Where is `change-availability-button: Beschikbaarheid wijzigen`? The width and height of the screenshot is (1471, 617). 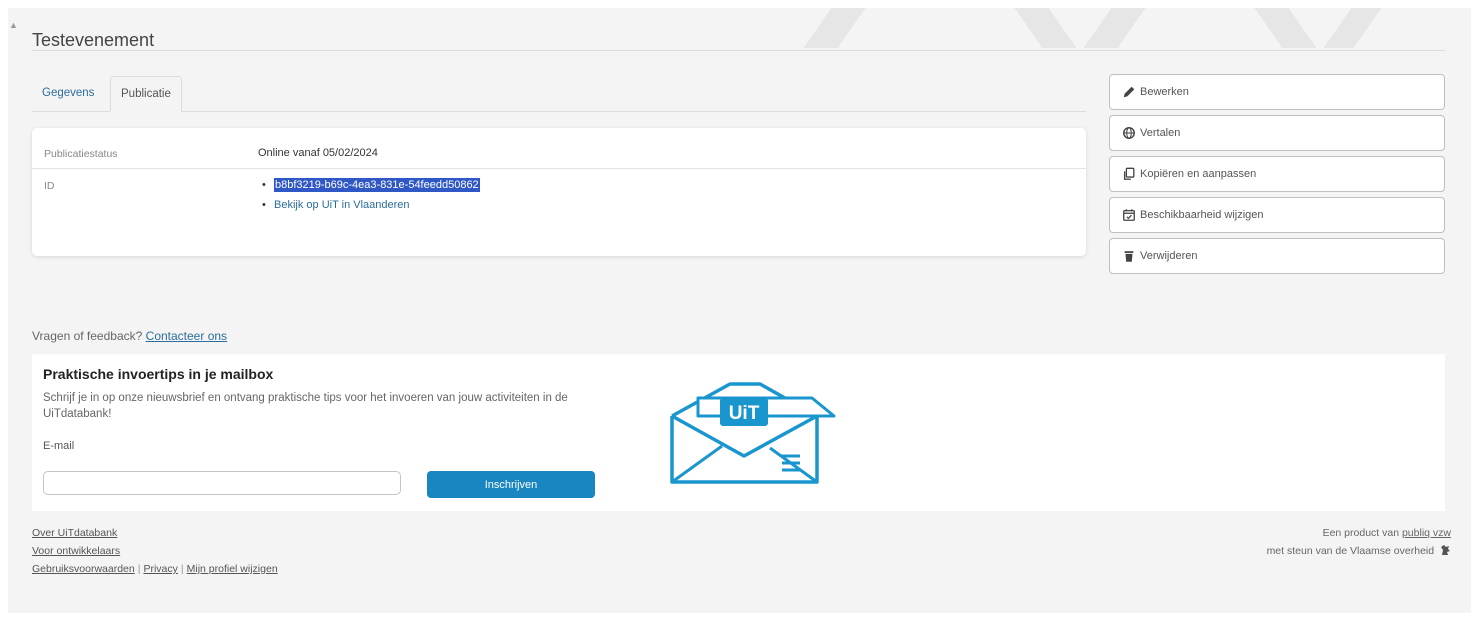 change-availability-button: Beschikbaarheid wijzigen is located at coordinates (1277, 215).